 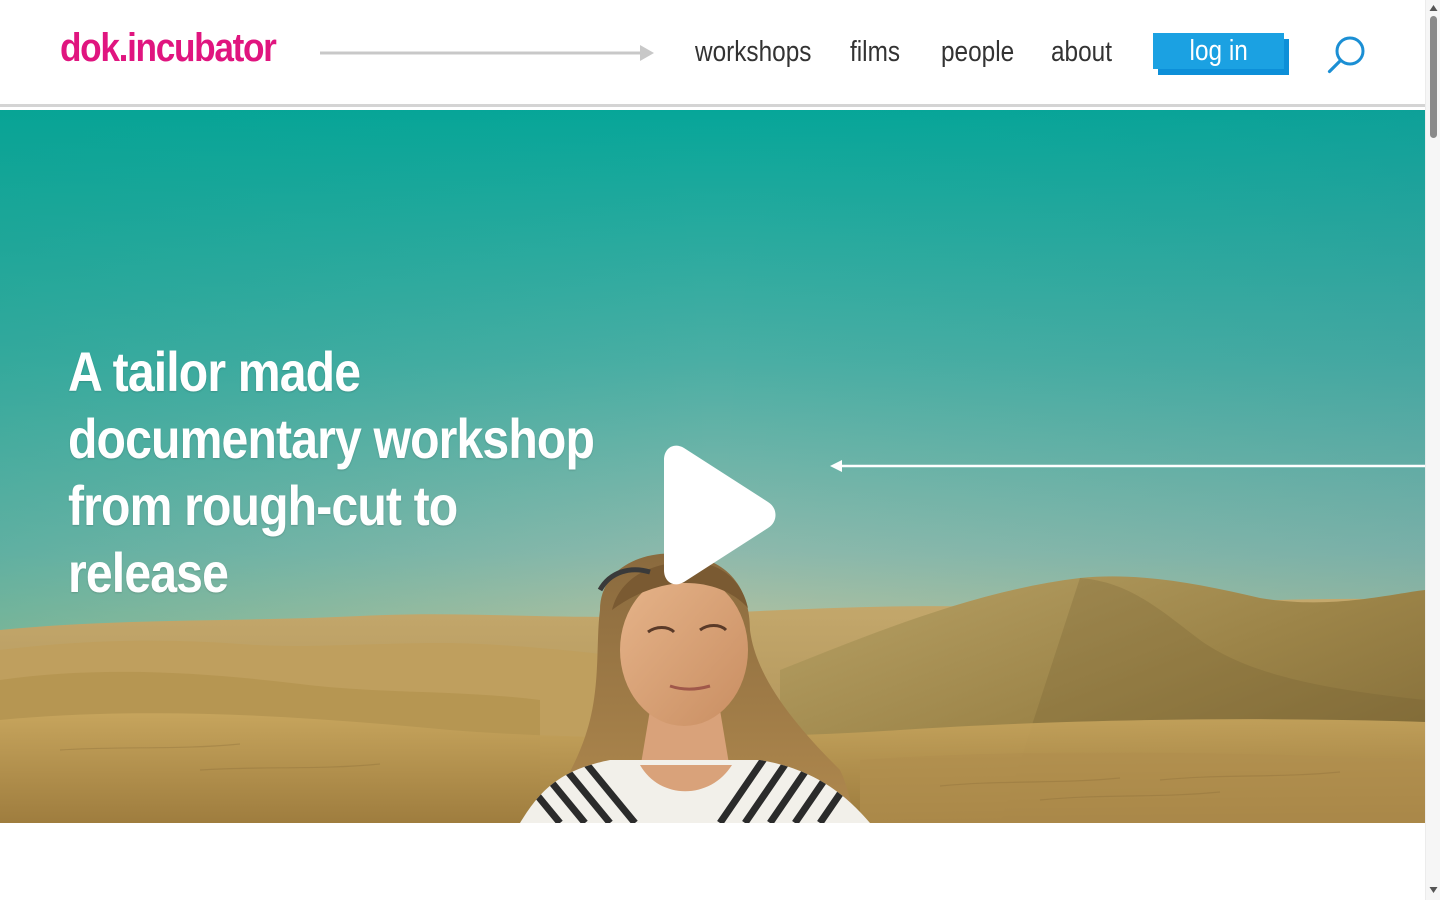 What do you see at coordinates (1433, 77) in the screenshot?
I see `scrollbar-thumb` at bounding box center [1433, 77].